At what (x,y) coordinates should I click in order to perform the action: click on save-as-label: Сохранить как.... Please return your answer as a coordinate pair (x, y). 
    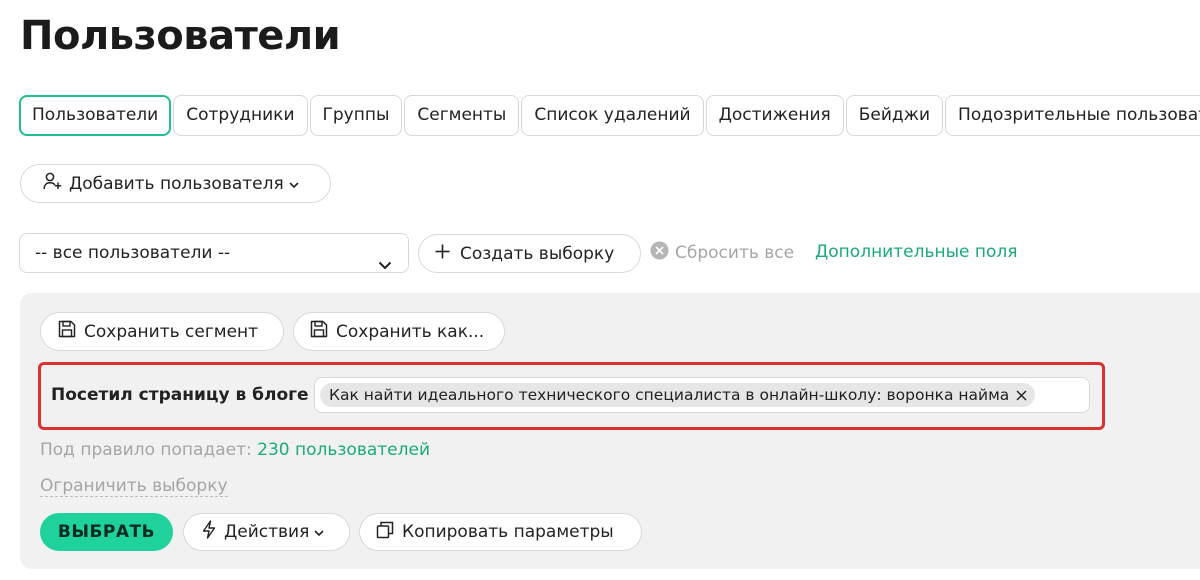
    Looking at the image, I should click on (410, 331).